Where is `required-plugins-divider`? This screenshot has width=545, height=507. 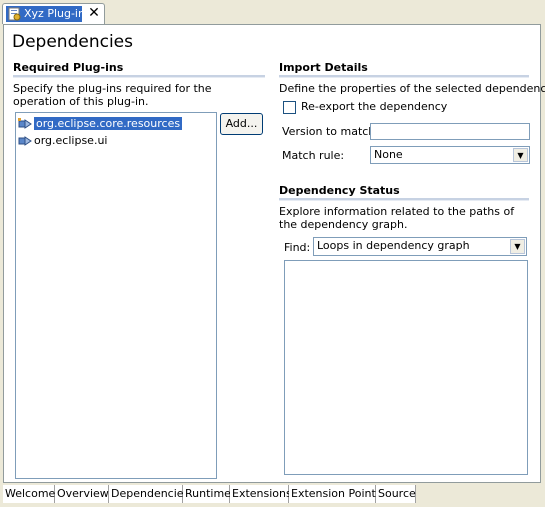 required-plugins-divider is located at coordinates (139, 76).